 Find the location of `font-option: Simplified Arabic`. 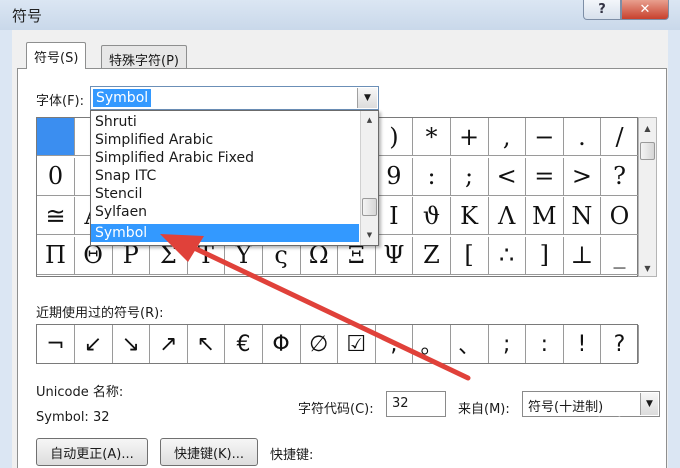

font-option: Simplified Arabic is located at coordinates (225, 140).